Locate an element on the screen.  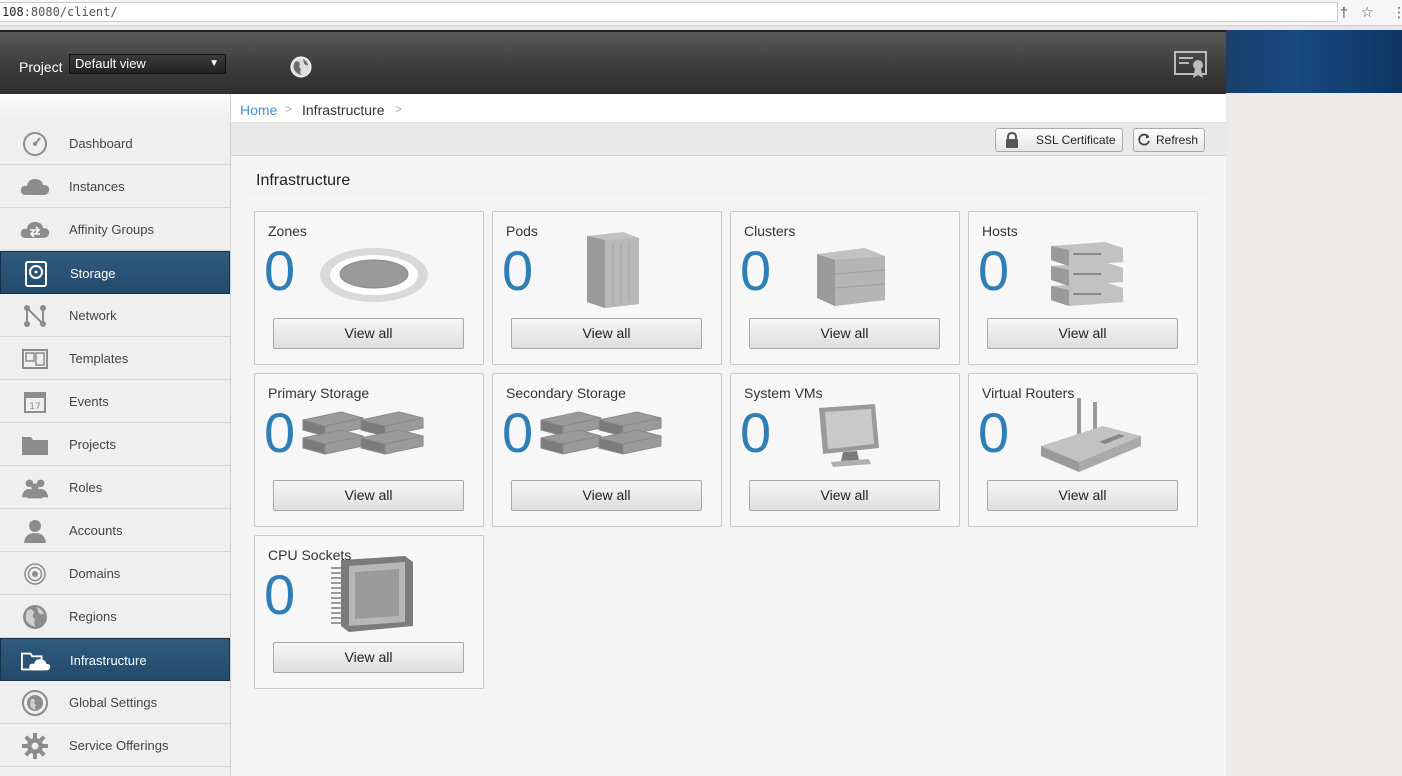
sidebar-item-label: Infrastructure is located at coordinates (108, 660).